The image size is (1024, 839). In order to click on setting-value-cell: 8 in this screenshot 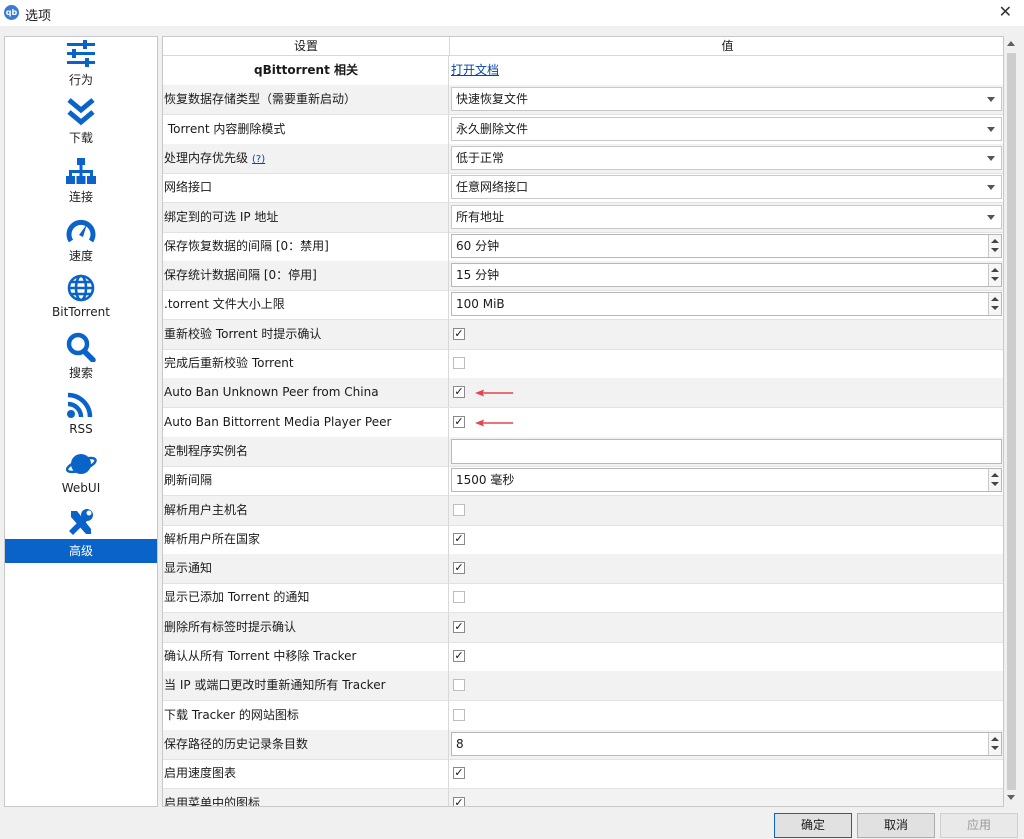, I will do `click(726, 744)`.